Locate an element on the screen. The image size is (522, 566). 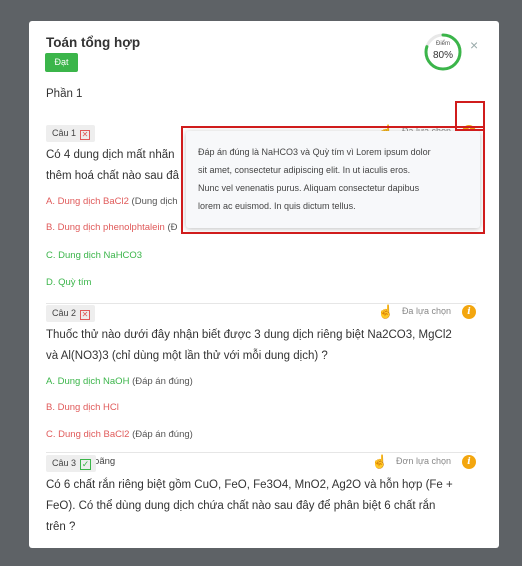
question-tag: Câu 2 ✕ is located at coordinates (71, 313).